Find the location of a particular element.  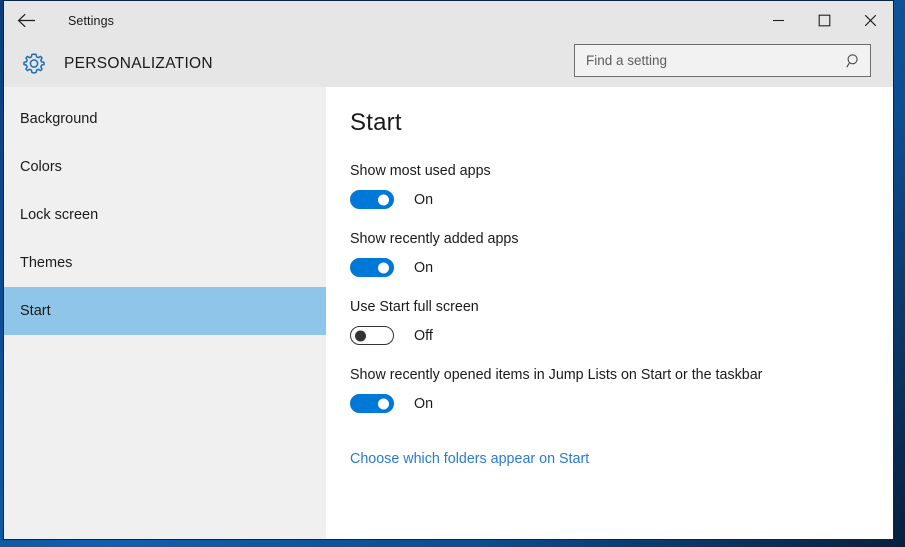

category-header: PERSONALIZATION is located at coordinates (448, 63).